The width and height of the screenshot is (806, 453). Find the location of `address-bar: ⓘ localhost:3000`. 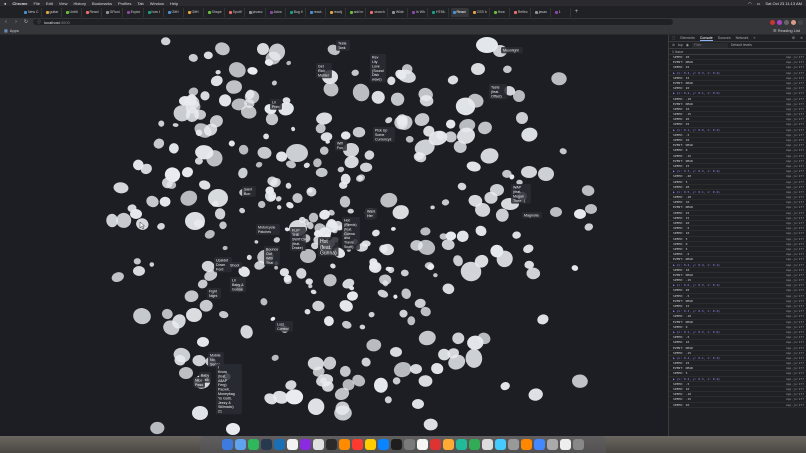

address-bar: ⓘ localhost:3000 is located at coordinates (353, 22).